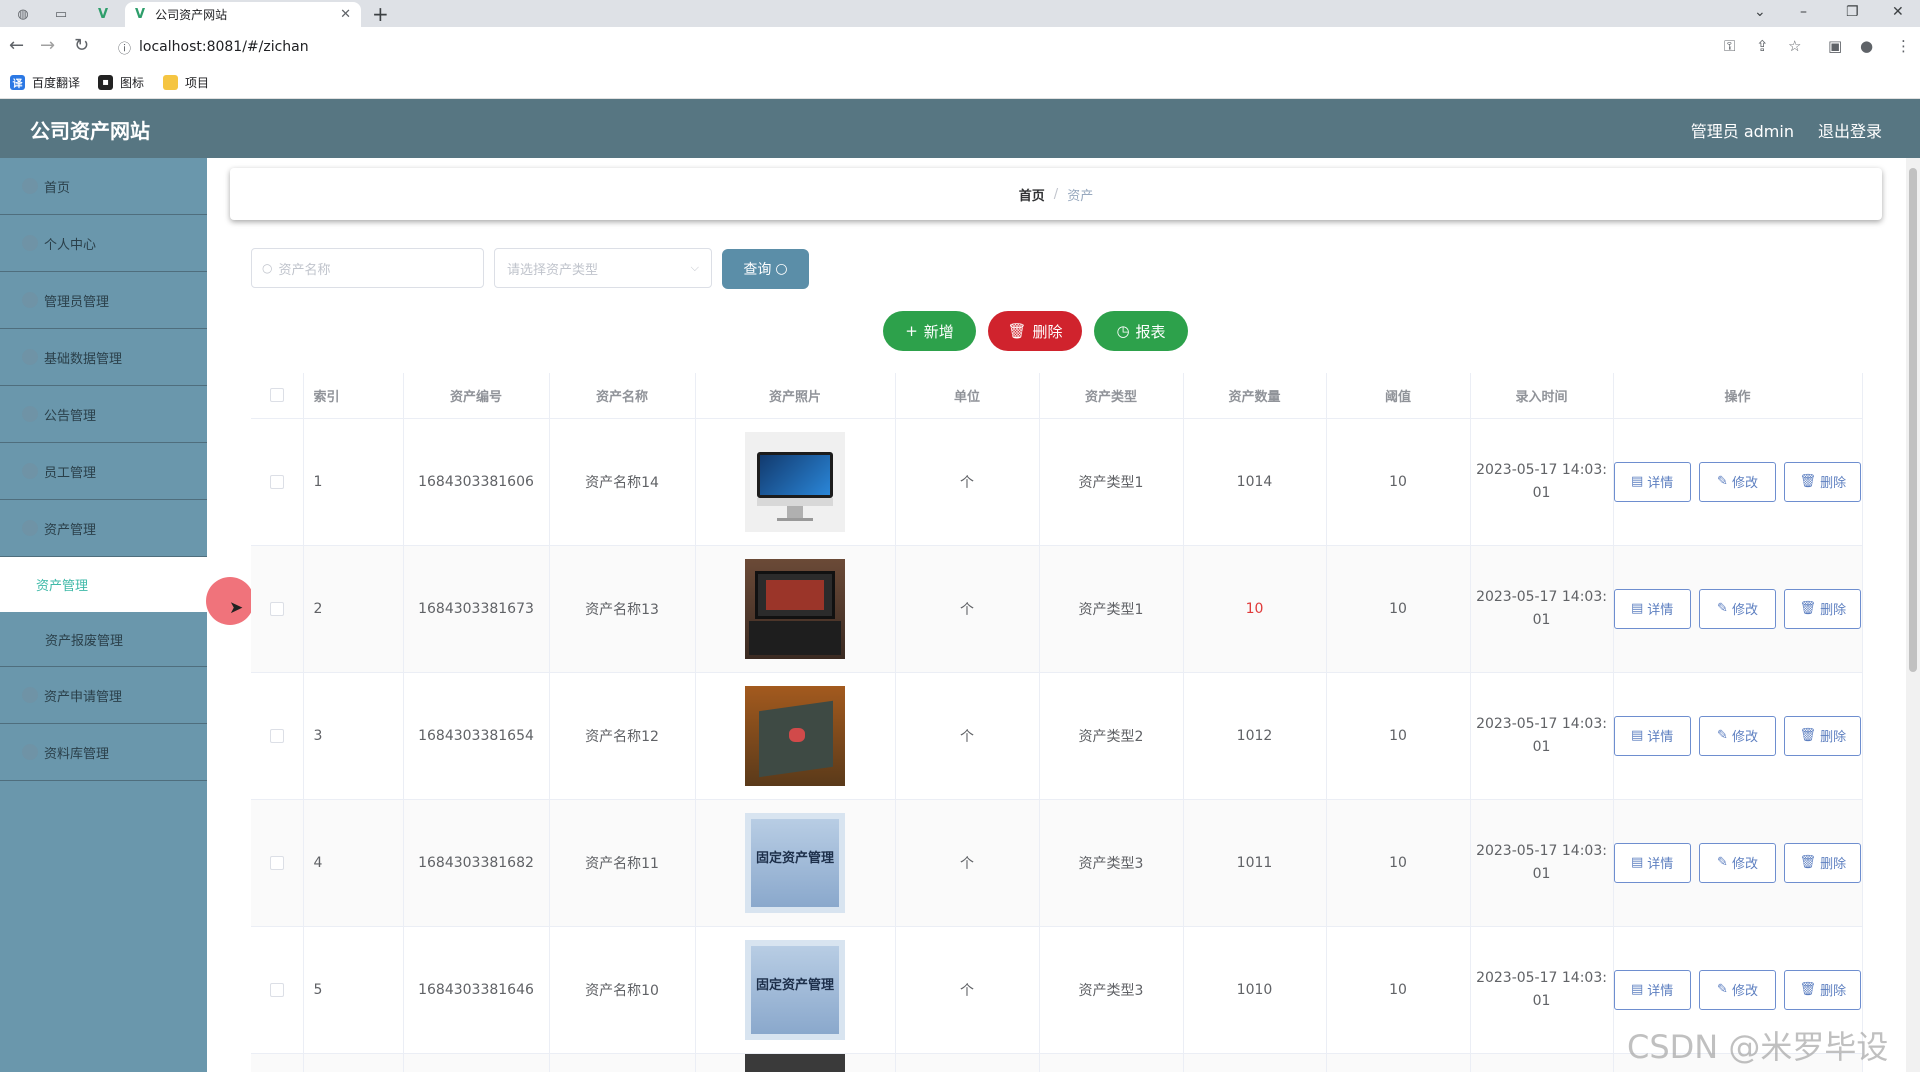  Describe the element at coordinates (345, 14) in the screenshot. I see `close-tab-icon: ✕` at that location.